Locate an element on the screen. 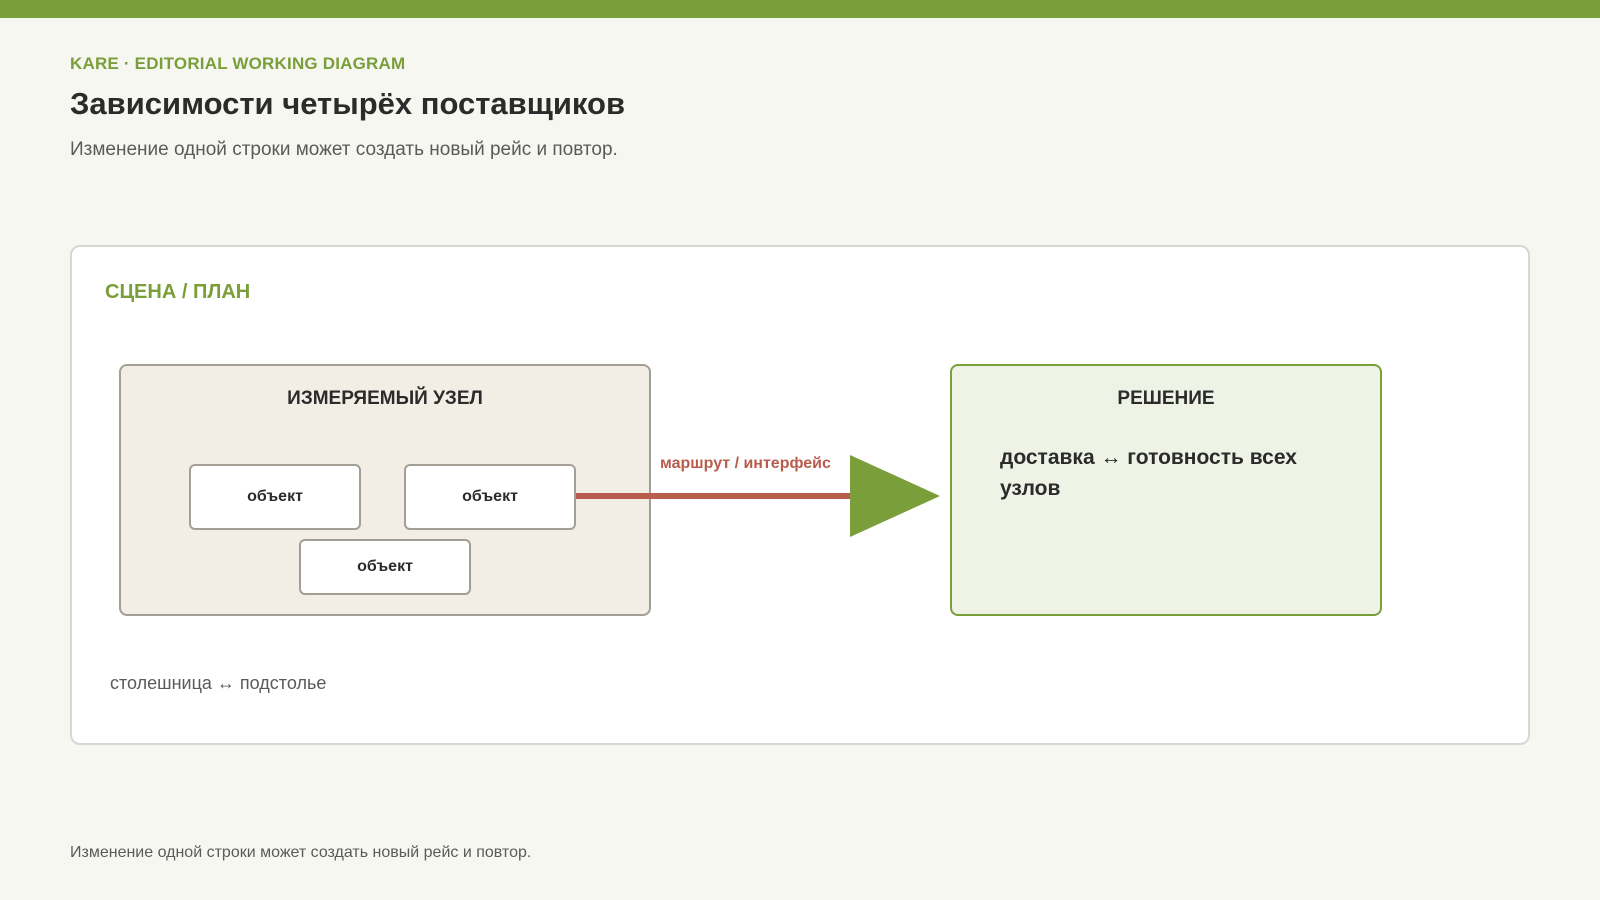  measured-node-title: ИЗМЕРЯЕМЫЙ УЗЕЛ is located at coordinates (385, 398).